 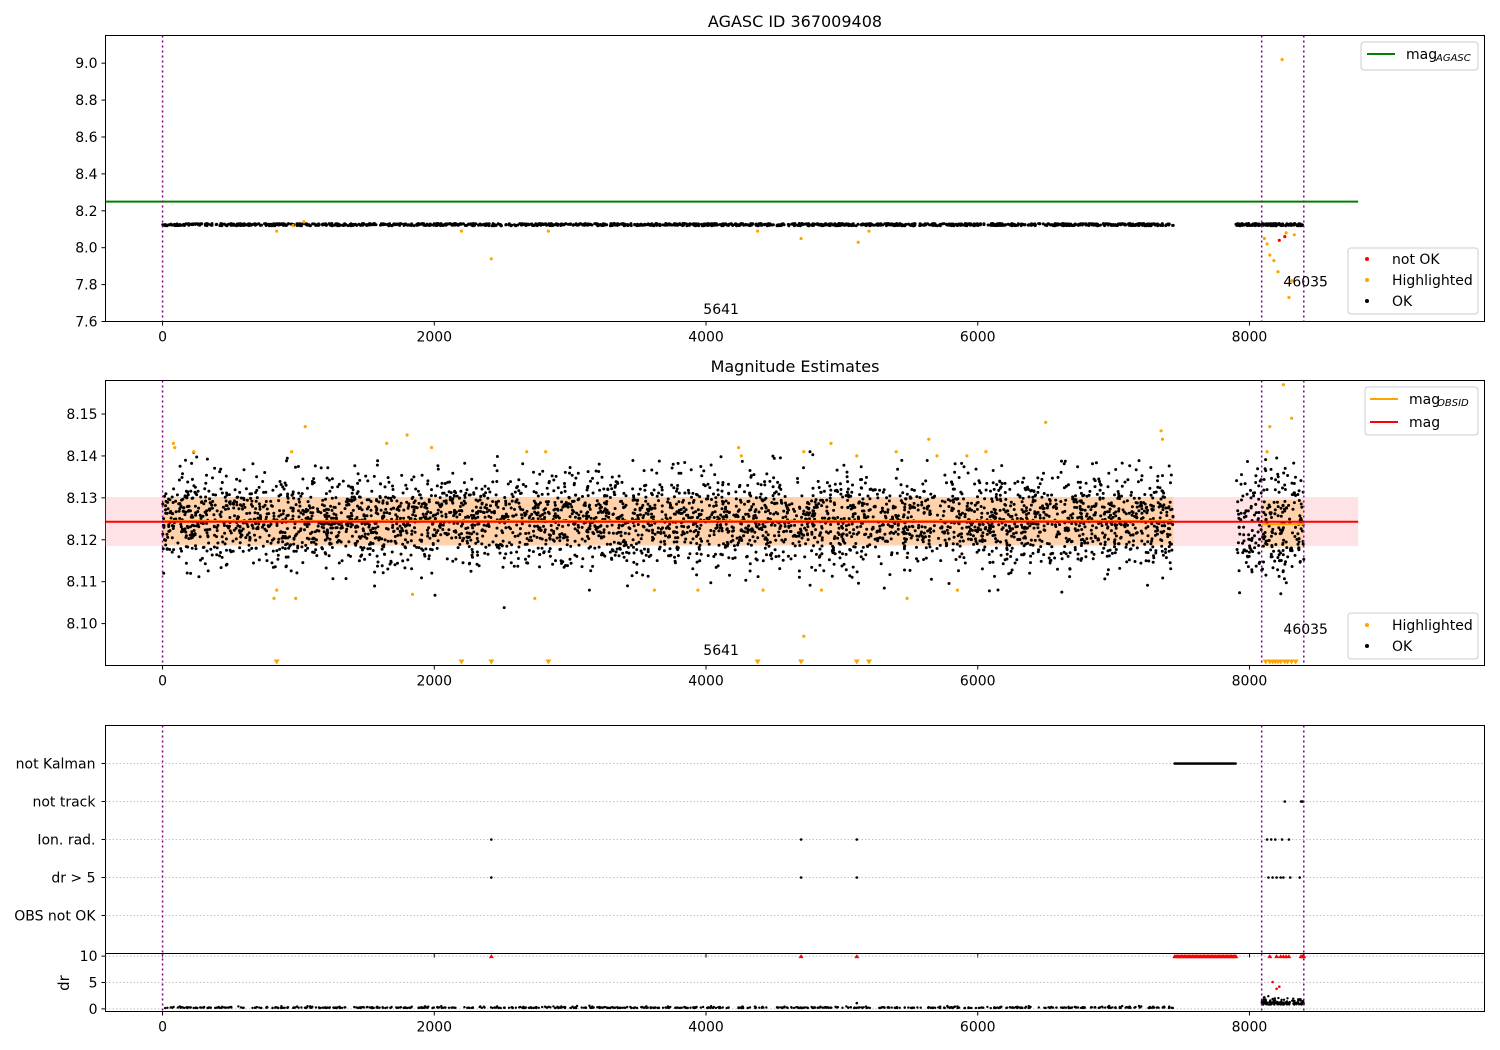 I want to click on x-tick-label: 2000, so click(x=434, y=682).